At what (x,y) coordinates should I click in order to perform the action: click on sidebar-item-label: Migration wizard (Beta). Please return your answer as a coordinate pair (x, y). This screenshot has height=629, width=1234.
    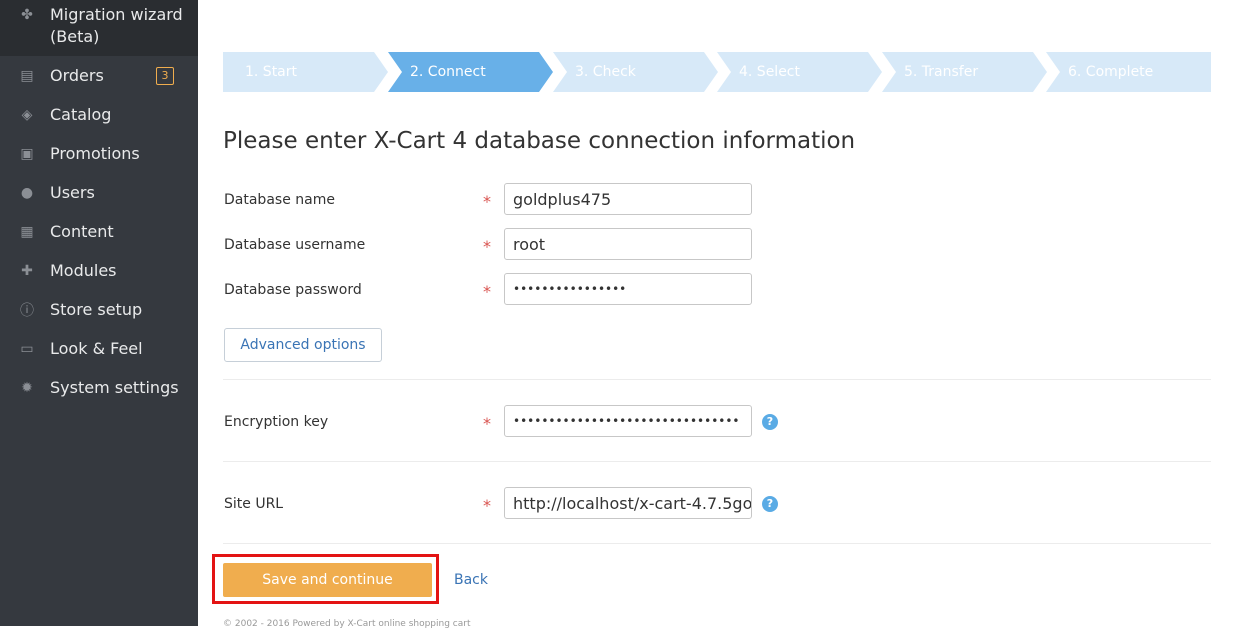
    Looking at the image, I should click on (116, 25).